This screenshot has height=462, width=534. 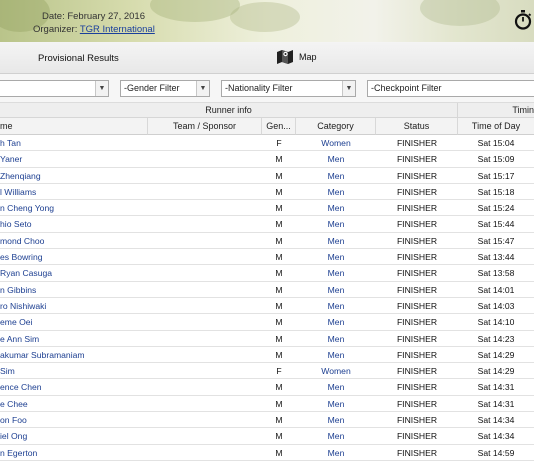 I want to click on column-header-time: Time of Day, so click(x=496, y=126).